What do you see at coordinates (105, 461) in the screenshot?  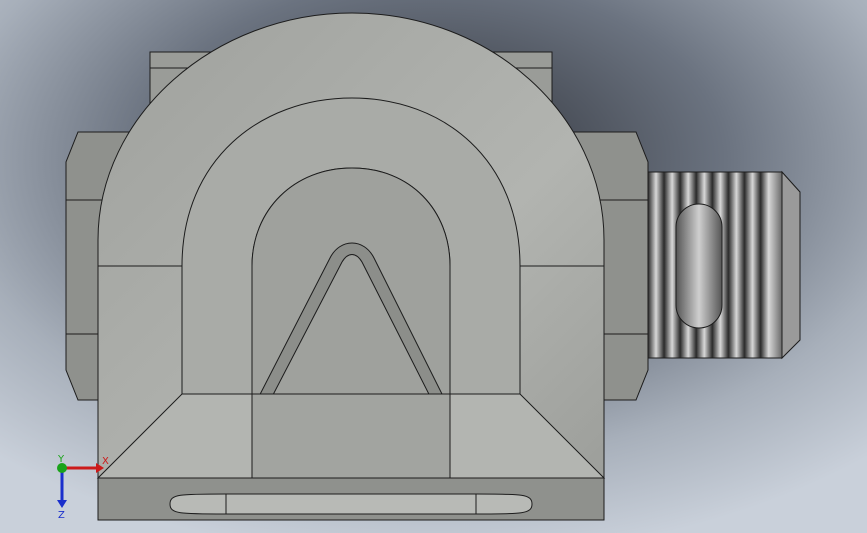 I see `x-axis-label: X` at bounding box center [105, 461].